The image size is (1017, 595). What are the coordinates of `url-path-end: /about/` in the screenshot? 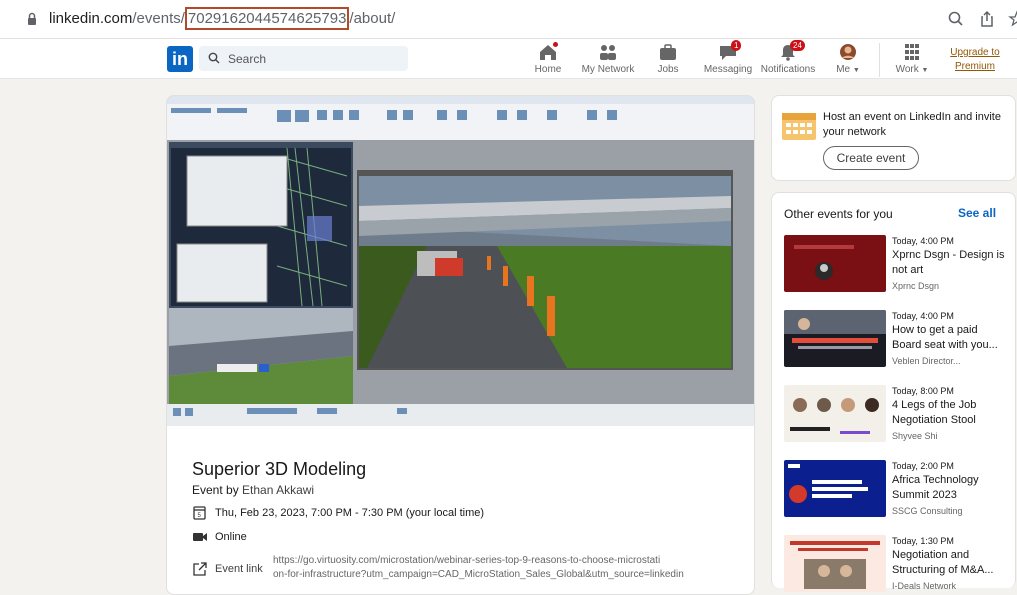 It's located at (372, 18).